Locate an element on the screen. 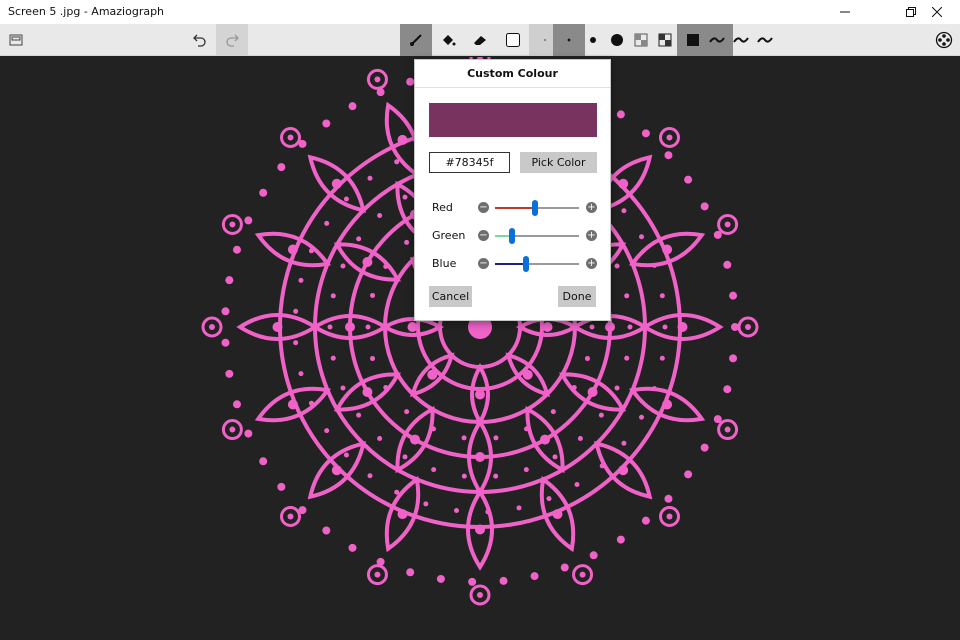  green-slider-thumb is located at coordinates (512, 236).